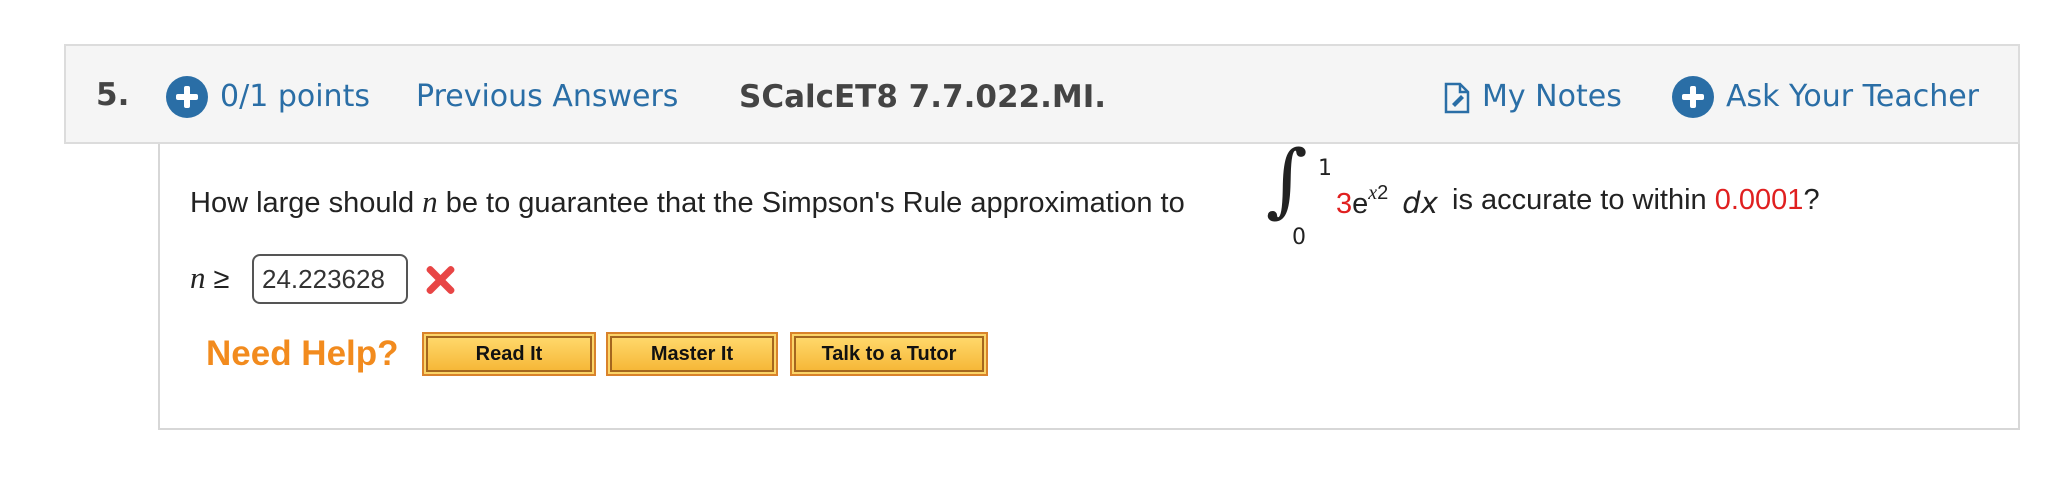  I want to click on need-help-label: Need Help?, so click(302, 353).